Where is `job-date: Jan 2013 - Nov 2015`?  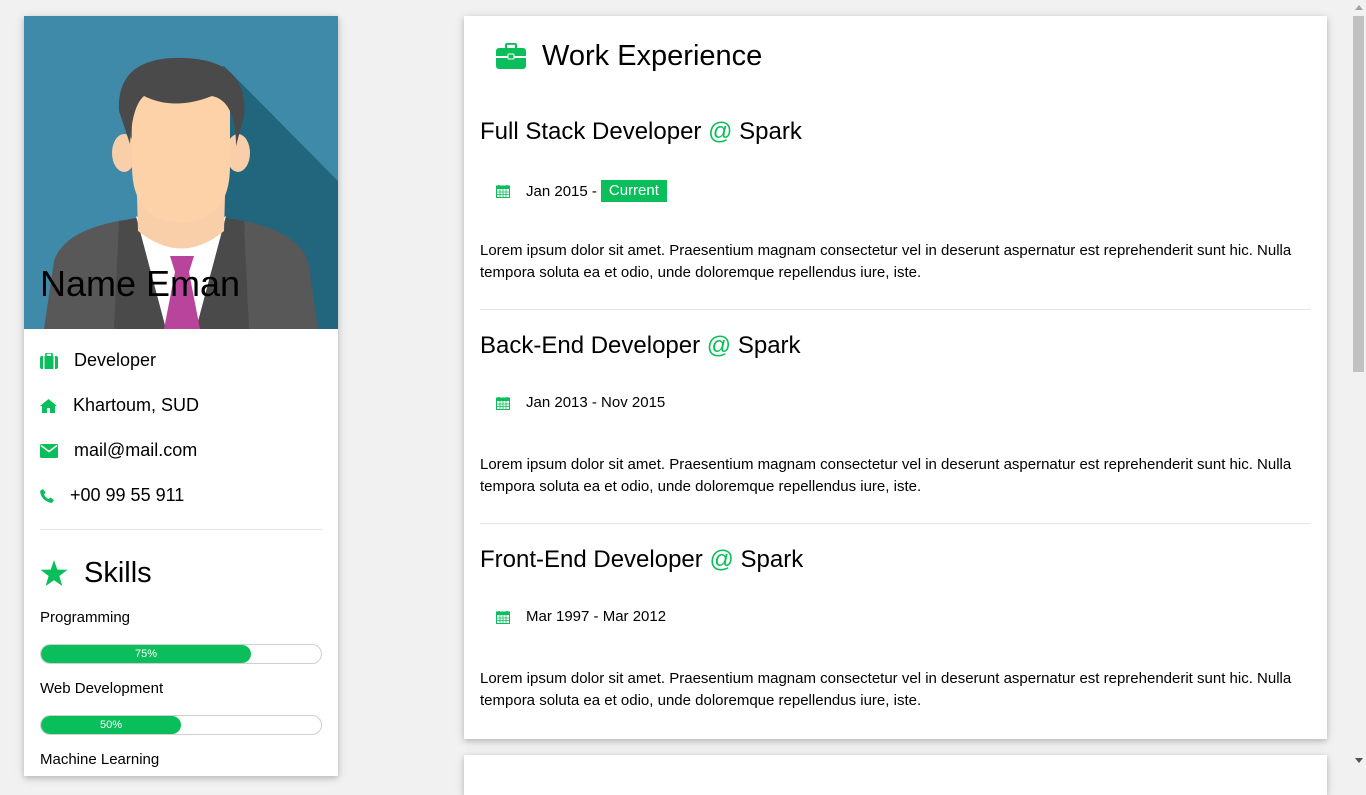 job-date: Jan 2013 - Nov 2015 is located at coordinates (580, 402).